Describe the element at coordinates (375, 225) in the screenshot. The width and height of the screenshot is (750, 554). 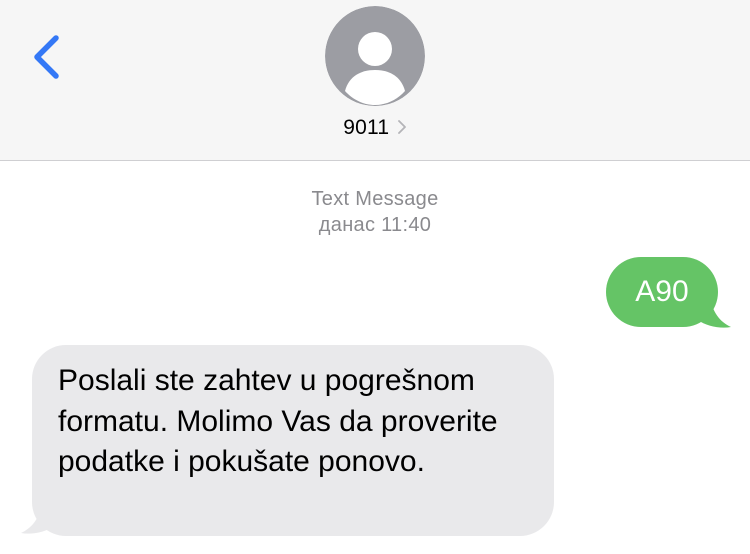
I see `message-timestamp: данас 11:40` at that location.